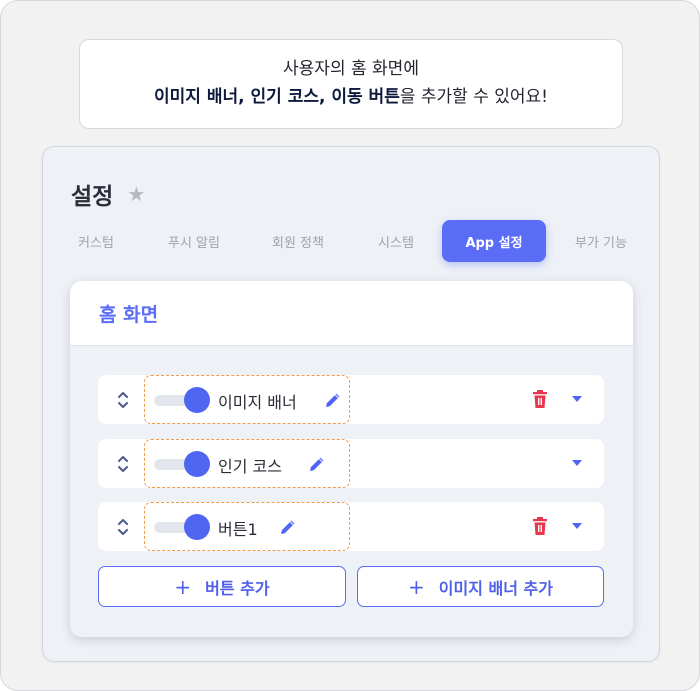  Describe the element at coordinates (129, 315) in the screenshot. I see `panel-title: 홈 화면` at that location.